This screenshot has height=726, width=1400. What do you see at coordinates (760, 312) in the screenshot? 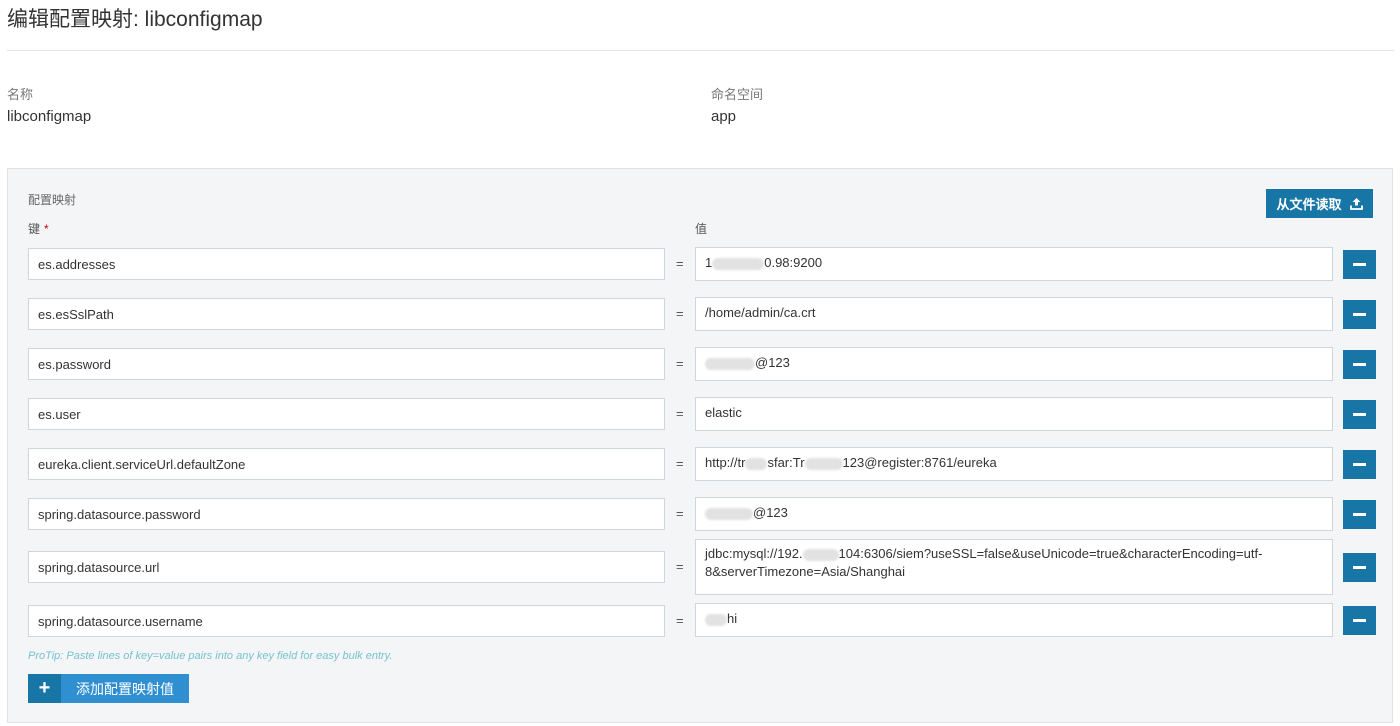
I see `value-text: /home/admin/ca.crt` at bounding box center [760, 312].